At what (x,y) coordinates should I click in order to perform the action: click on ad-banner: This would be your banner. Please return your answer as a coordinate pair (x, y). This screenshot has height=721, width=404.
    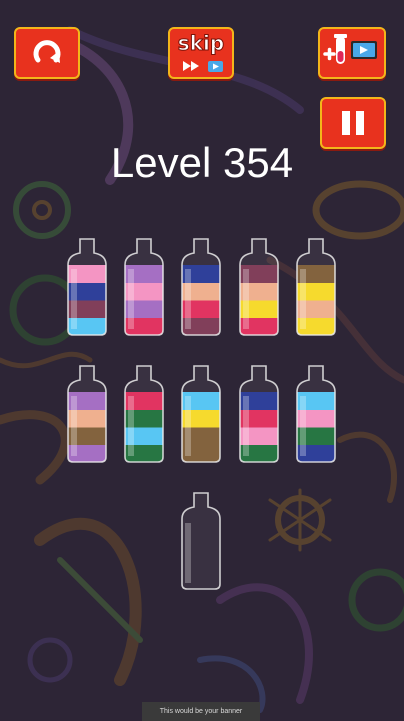
    Looking at the image, I should click on (201, 711).